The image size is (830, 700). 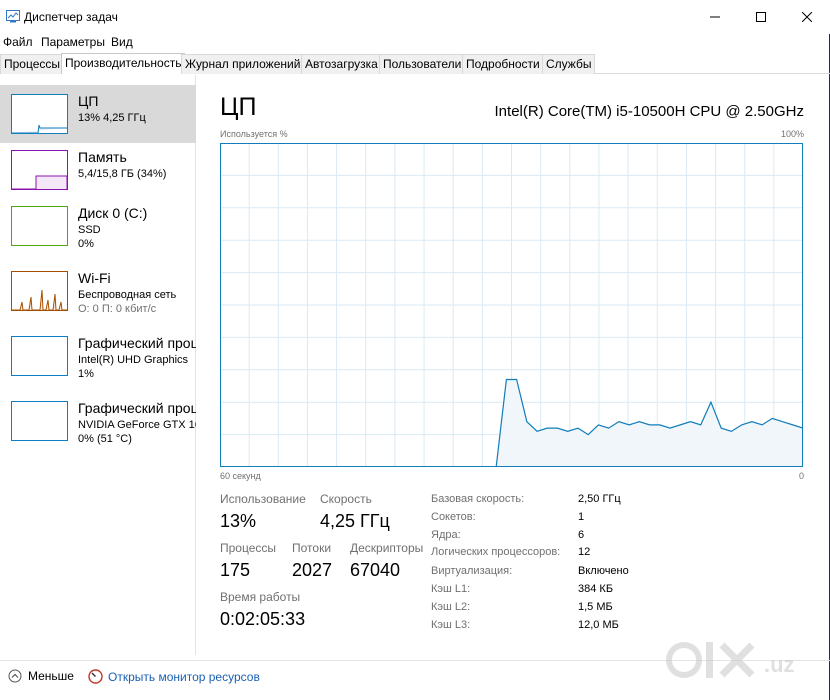 I want to click on sidebar-item-detail: О: 0 П: 0 кбит/с, so click(x=117, y=309).